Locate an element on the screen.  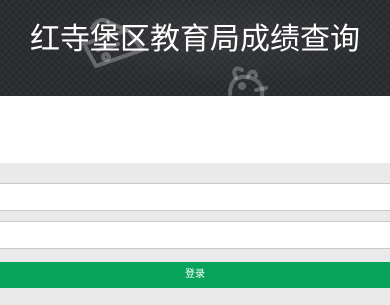
login-button: 登录 is located at coordinates (195, 275).